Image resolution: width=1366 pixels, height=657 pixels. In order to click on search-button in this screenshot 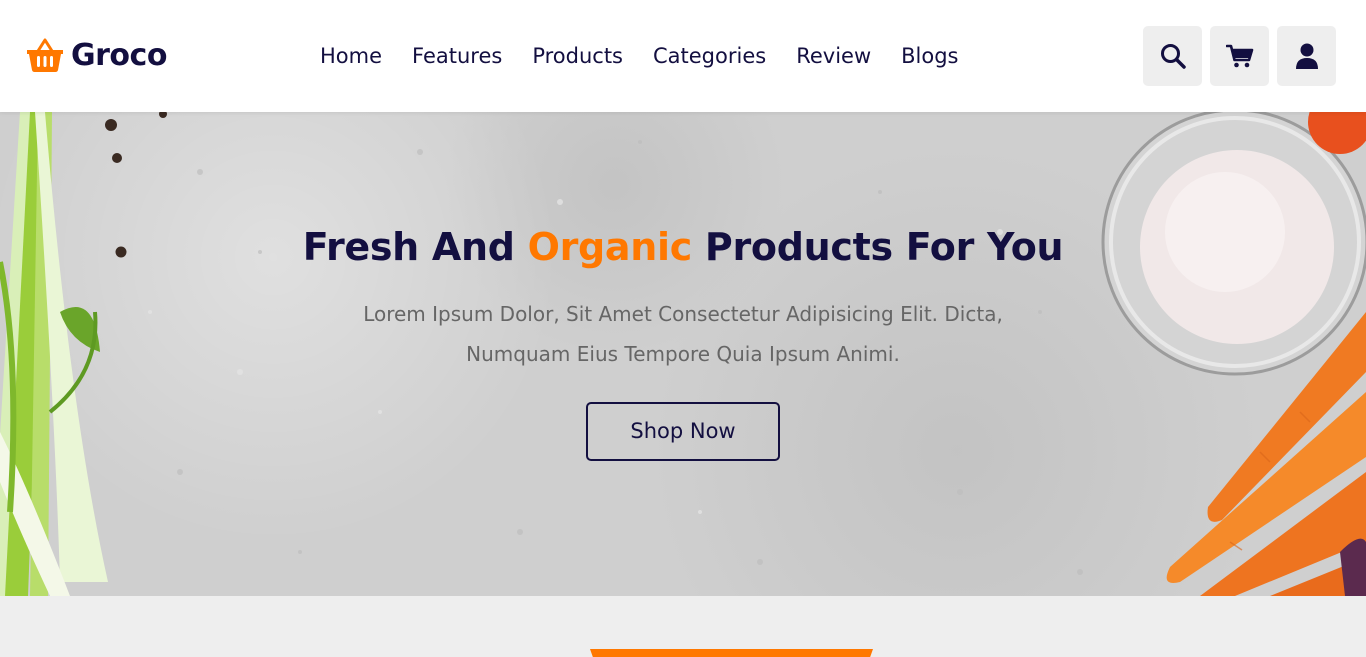, I will do `click(1172, 56)`.